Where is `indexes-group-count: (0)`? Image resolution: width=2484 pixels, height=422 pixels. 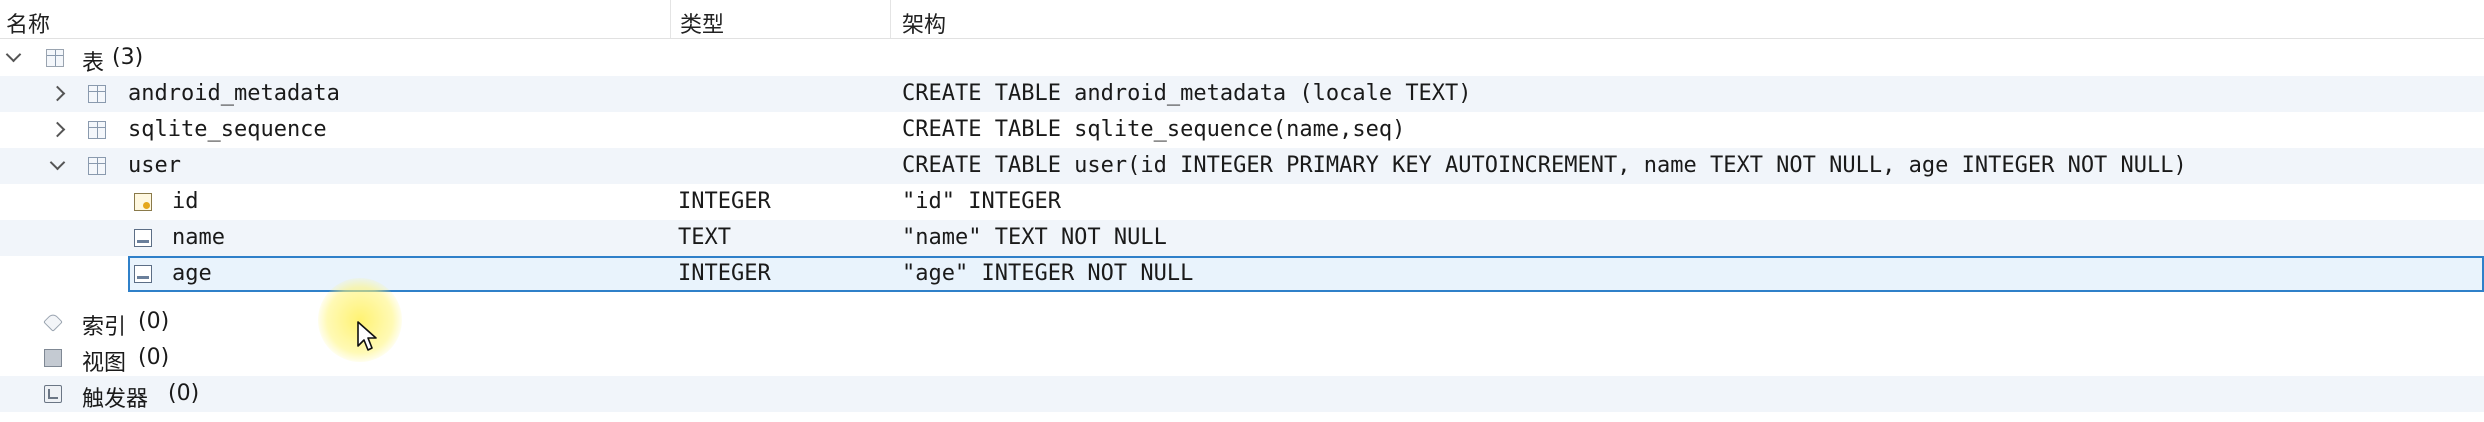
indexes-group-count: (0) is located at coordinates (154, 321).